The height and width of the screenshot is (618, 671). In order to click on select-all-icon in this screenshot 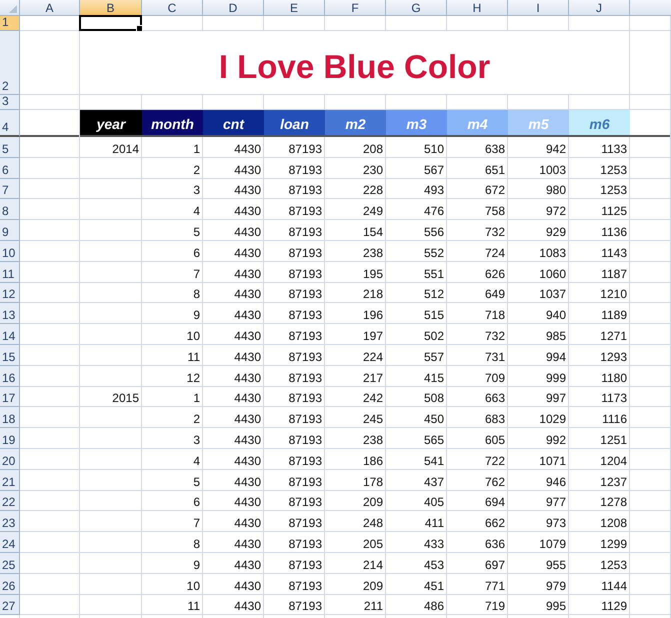, I will do `click(13, 9)`.